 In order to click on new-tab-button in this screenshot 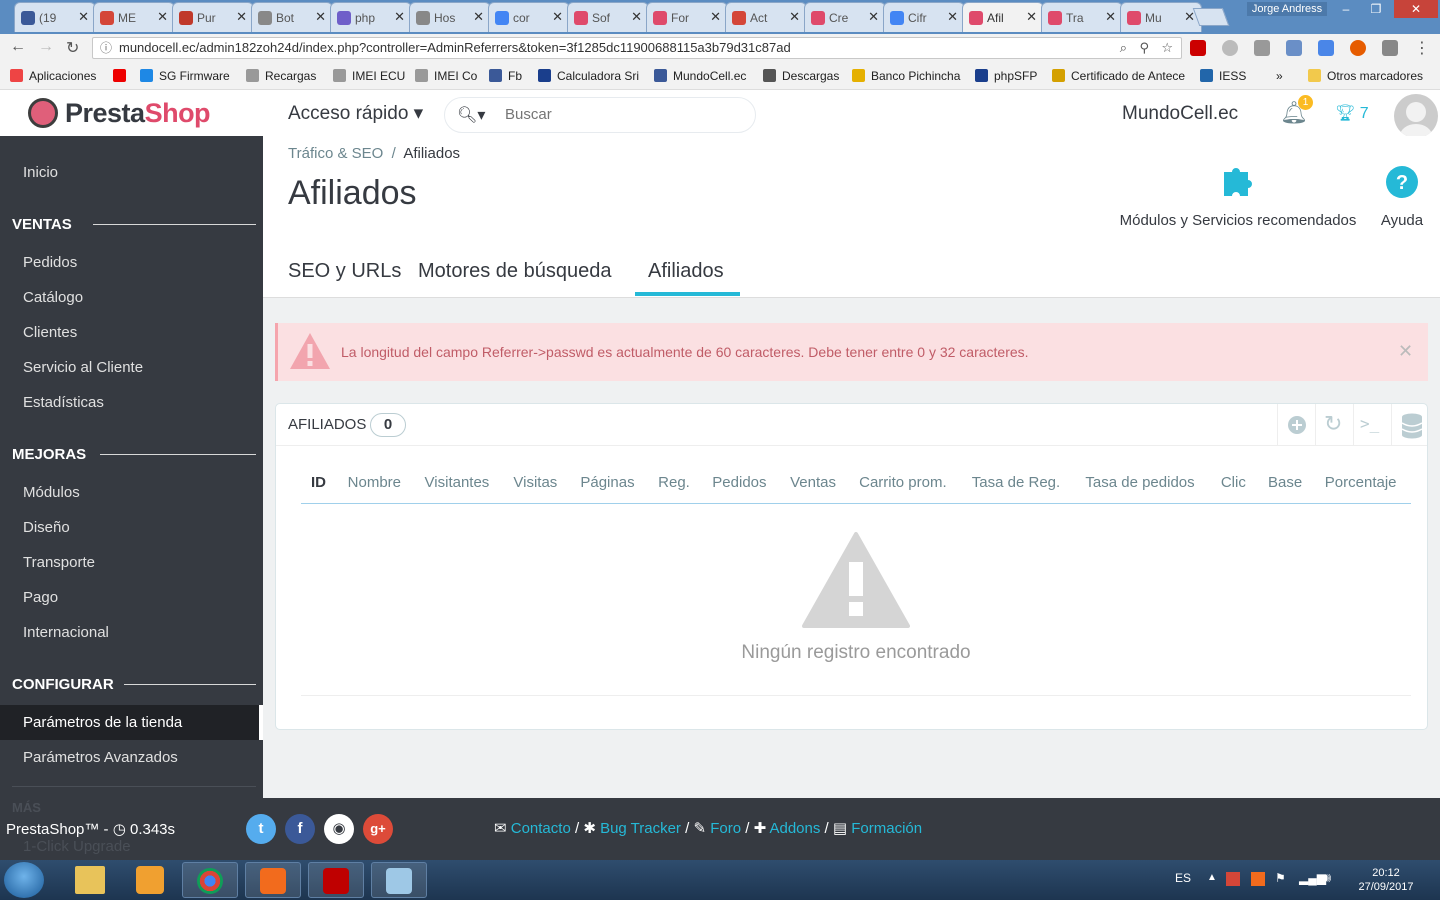, I will do `click(1211, 17)`.